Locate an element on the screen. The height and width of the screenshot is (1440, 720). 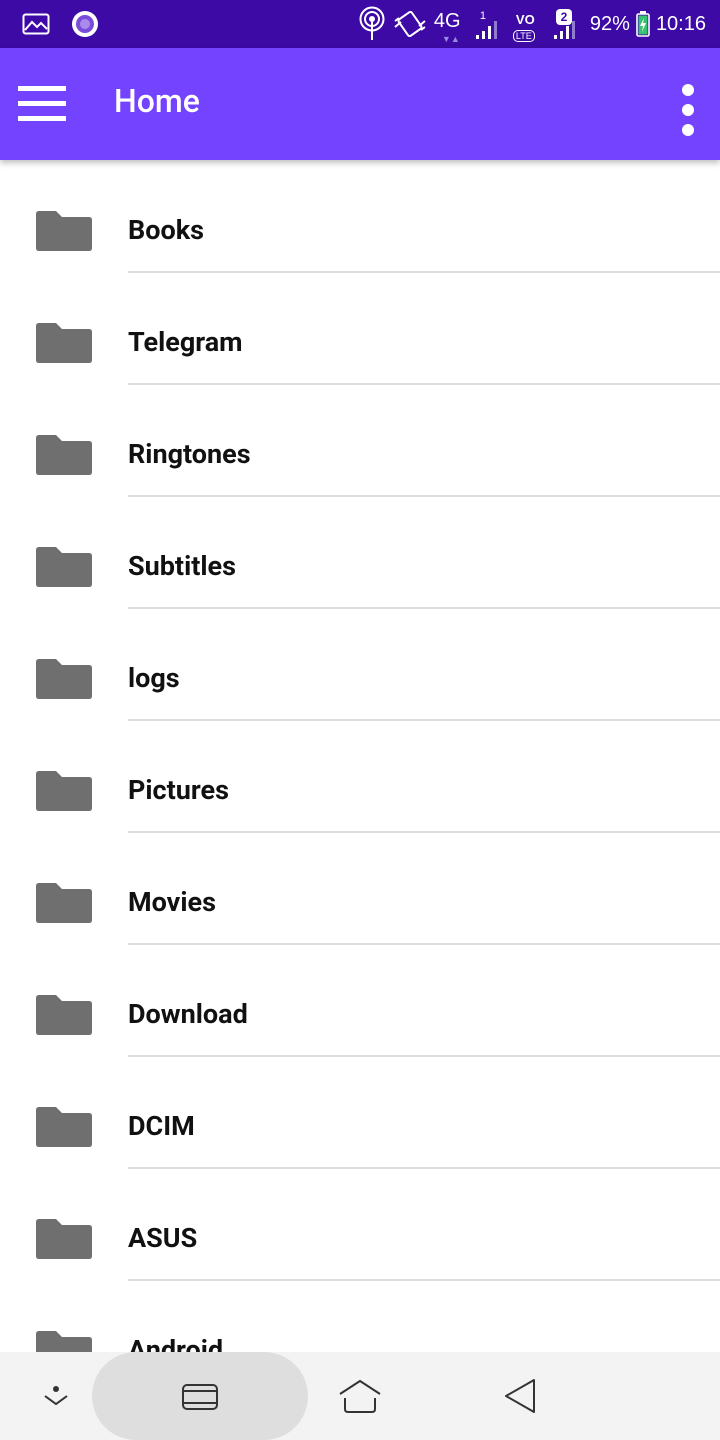
status-bar-right: 4G ▼▲ 1 VO LTE 2 92% 10:16 is located at coordinates (532, 24).